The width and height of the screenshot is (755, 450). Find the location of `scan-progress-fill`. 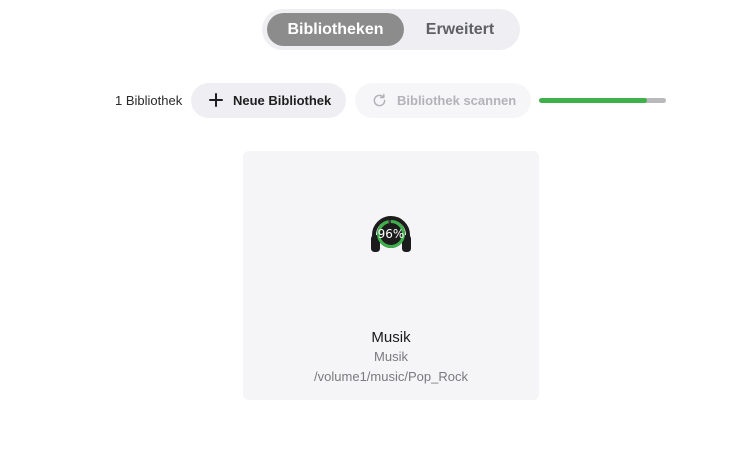

scan-progress-fill is located at coordinates (593, 100).